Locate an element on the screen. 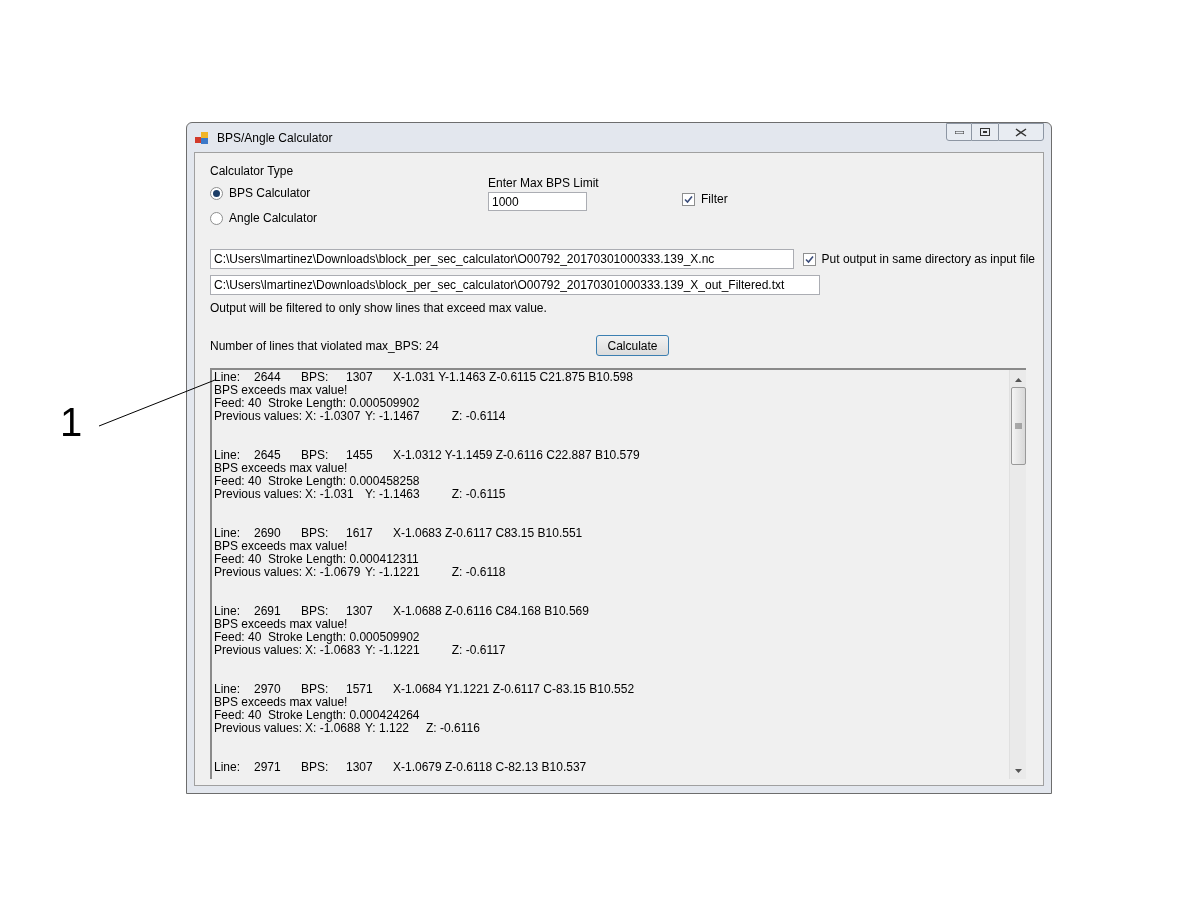 Image resolution: width=1200 pixels, height=900 pixels. previous-x: X: -1.0688 is located at coordinates (333, 728).